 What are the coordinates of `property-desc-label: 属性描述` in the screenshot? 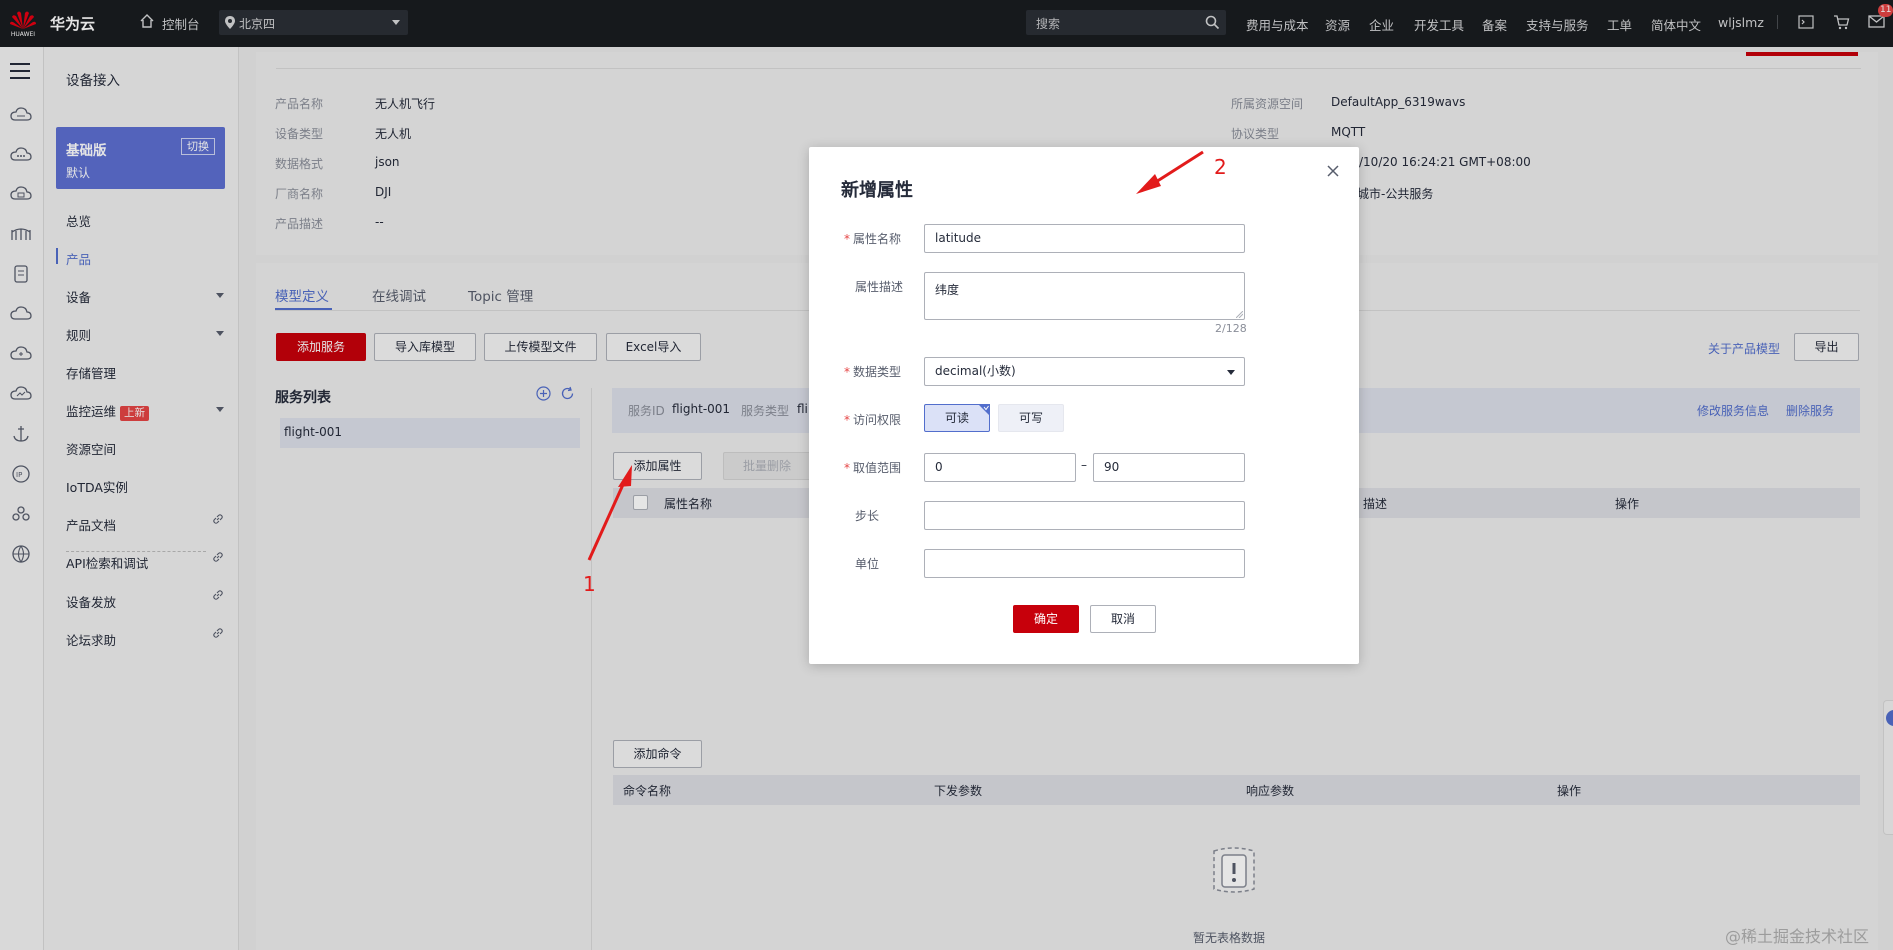 It's located at (879, 287).